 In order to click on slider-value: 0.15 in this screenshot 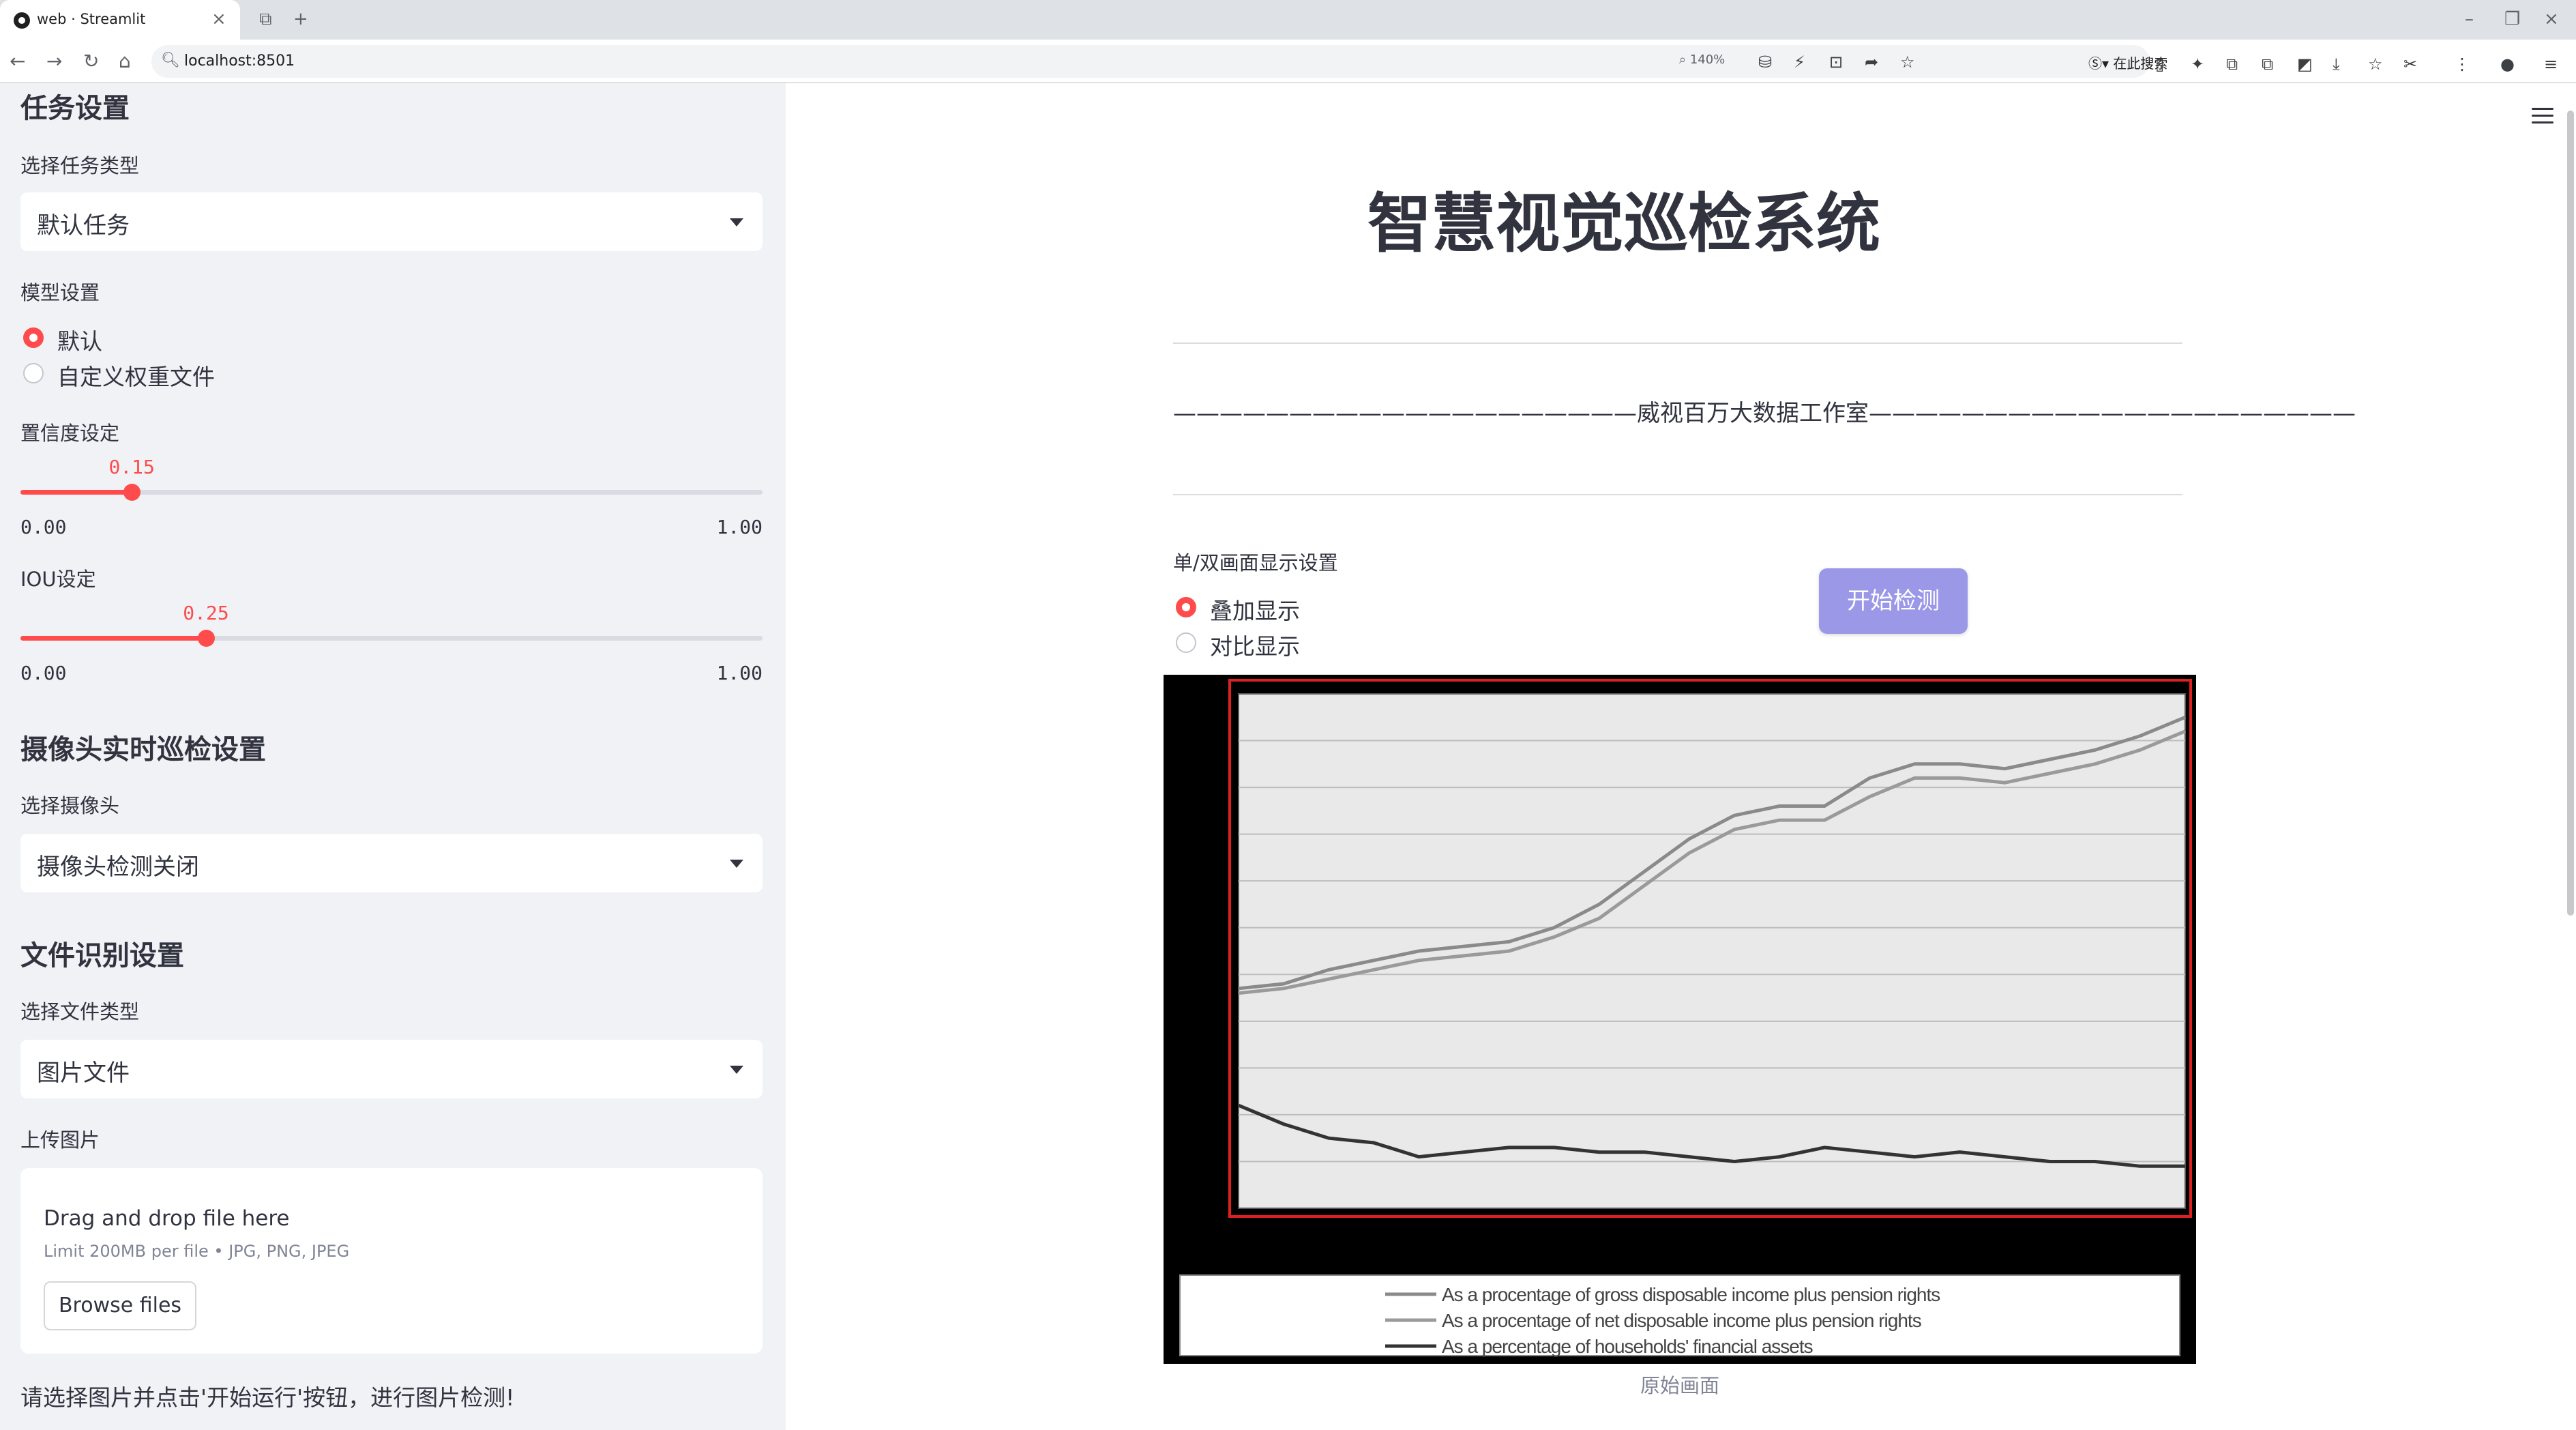, I will do `click(131, 467)`.